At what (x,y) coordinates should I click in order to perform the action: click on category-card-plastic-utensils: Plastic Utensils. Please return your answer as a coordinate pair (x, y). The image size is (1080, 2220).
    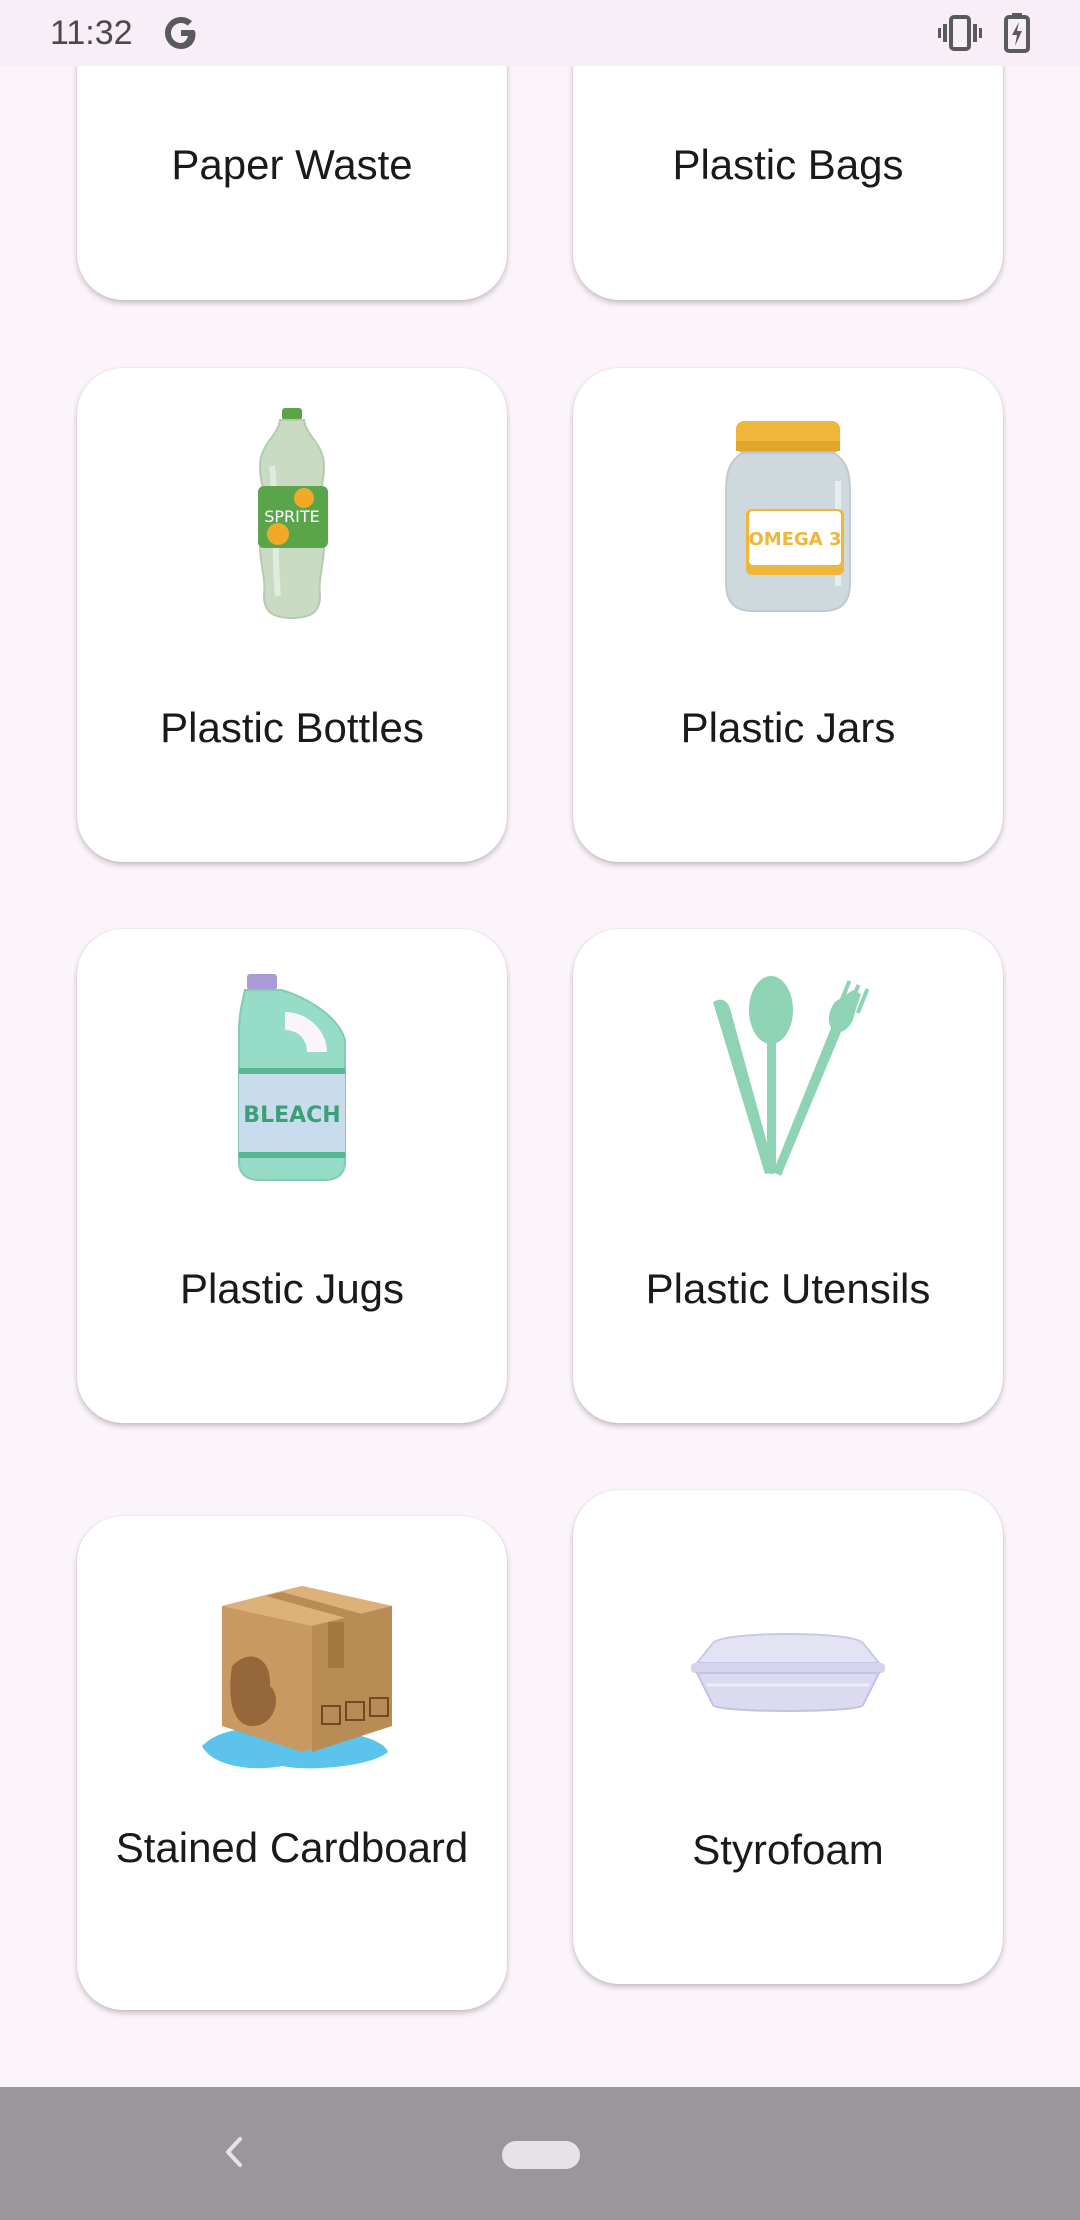
    Looking at the image, I should click on (788, 1176).